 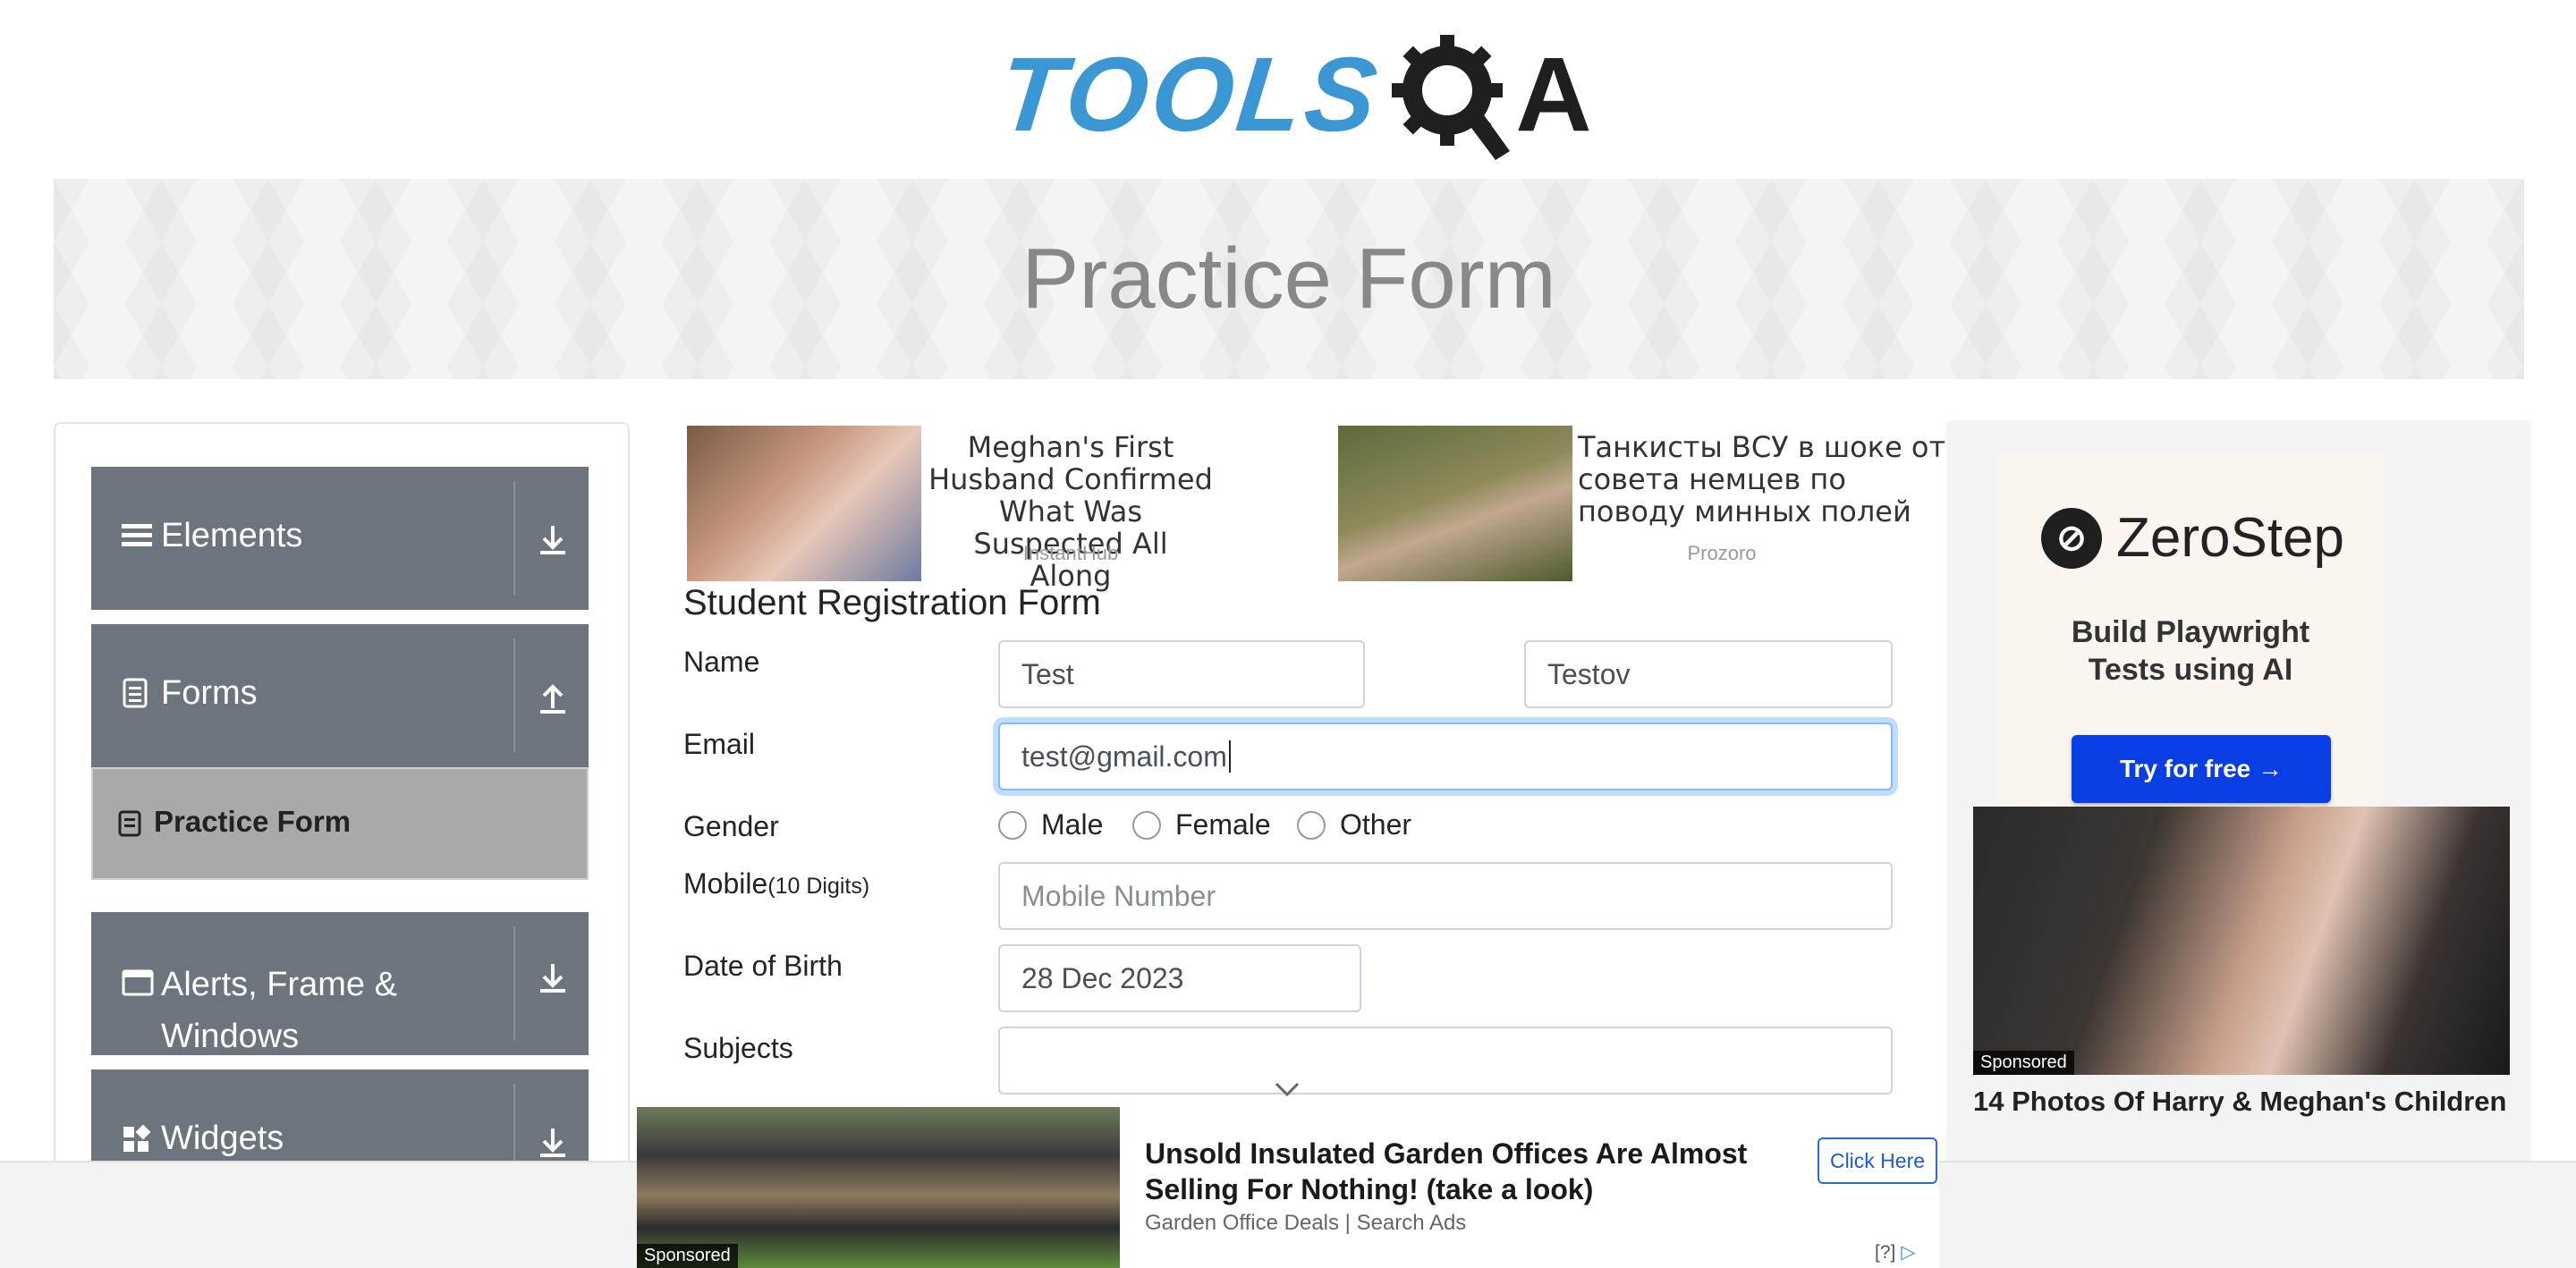 I want to click on zerostep-icon: ⊘, so click(x=2071, y=538).